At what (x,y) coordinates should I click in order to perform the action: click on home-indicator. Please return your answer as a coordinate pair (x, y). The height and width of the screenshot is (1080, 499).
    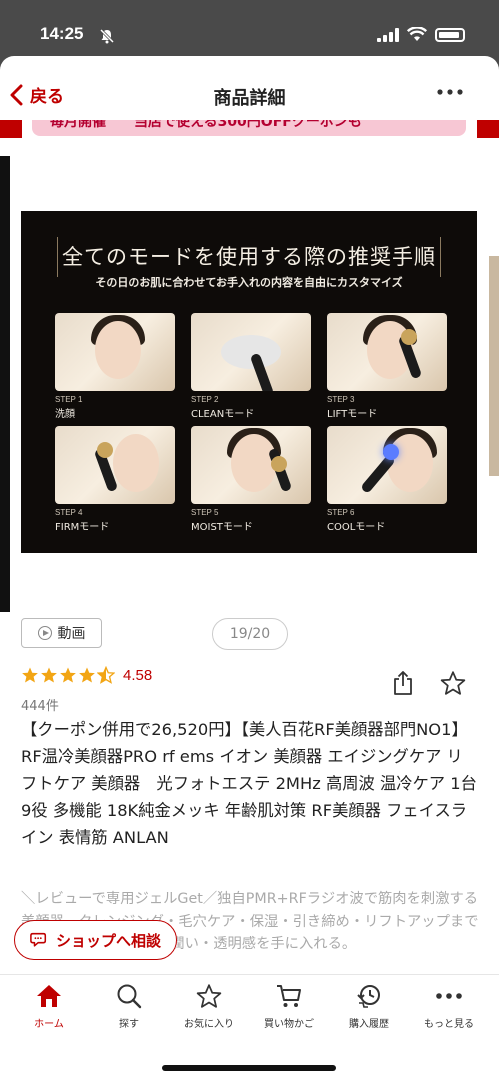
    Looking at the image, I should click on (249, 1068).